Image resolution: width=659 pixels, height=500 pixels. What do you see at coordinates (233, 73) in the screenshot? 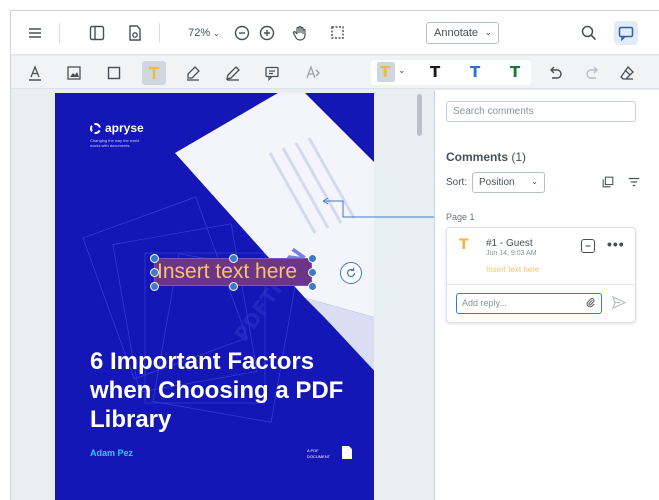
I see `pen-tool-icon` at bounding box center [233, 73].